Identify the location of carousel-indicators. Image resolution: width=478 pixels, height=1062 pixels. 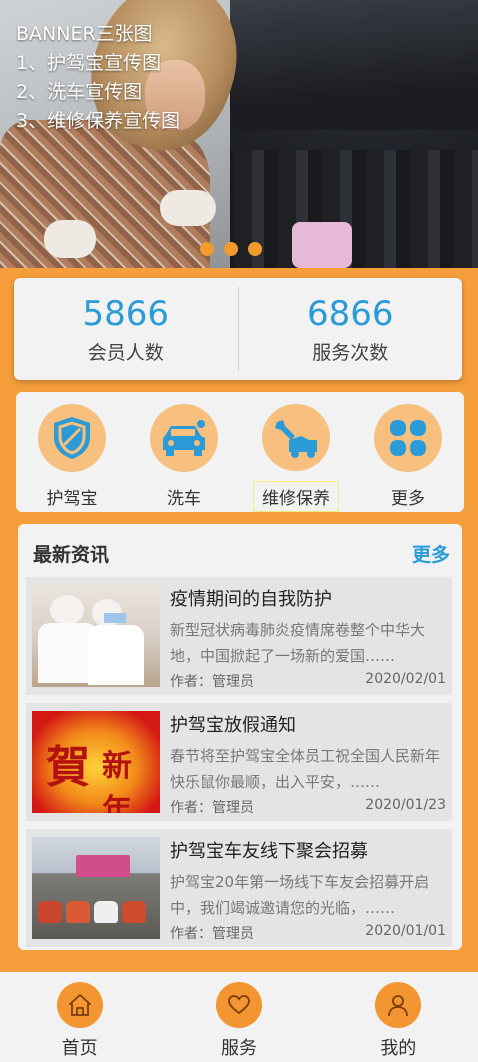
(231, 249).